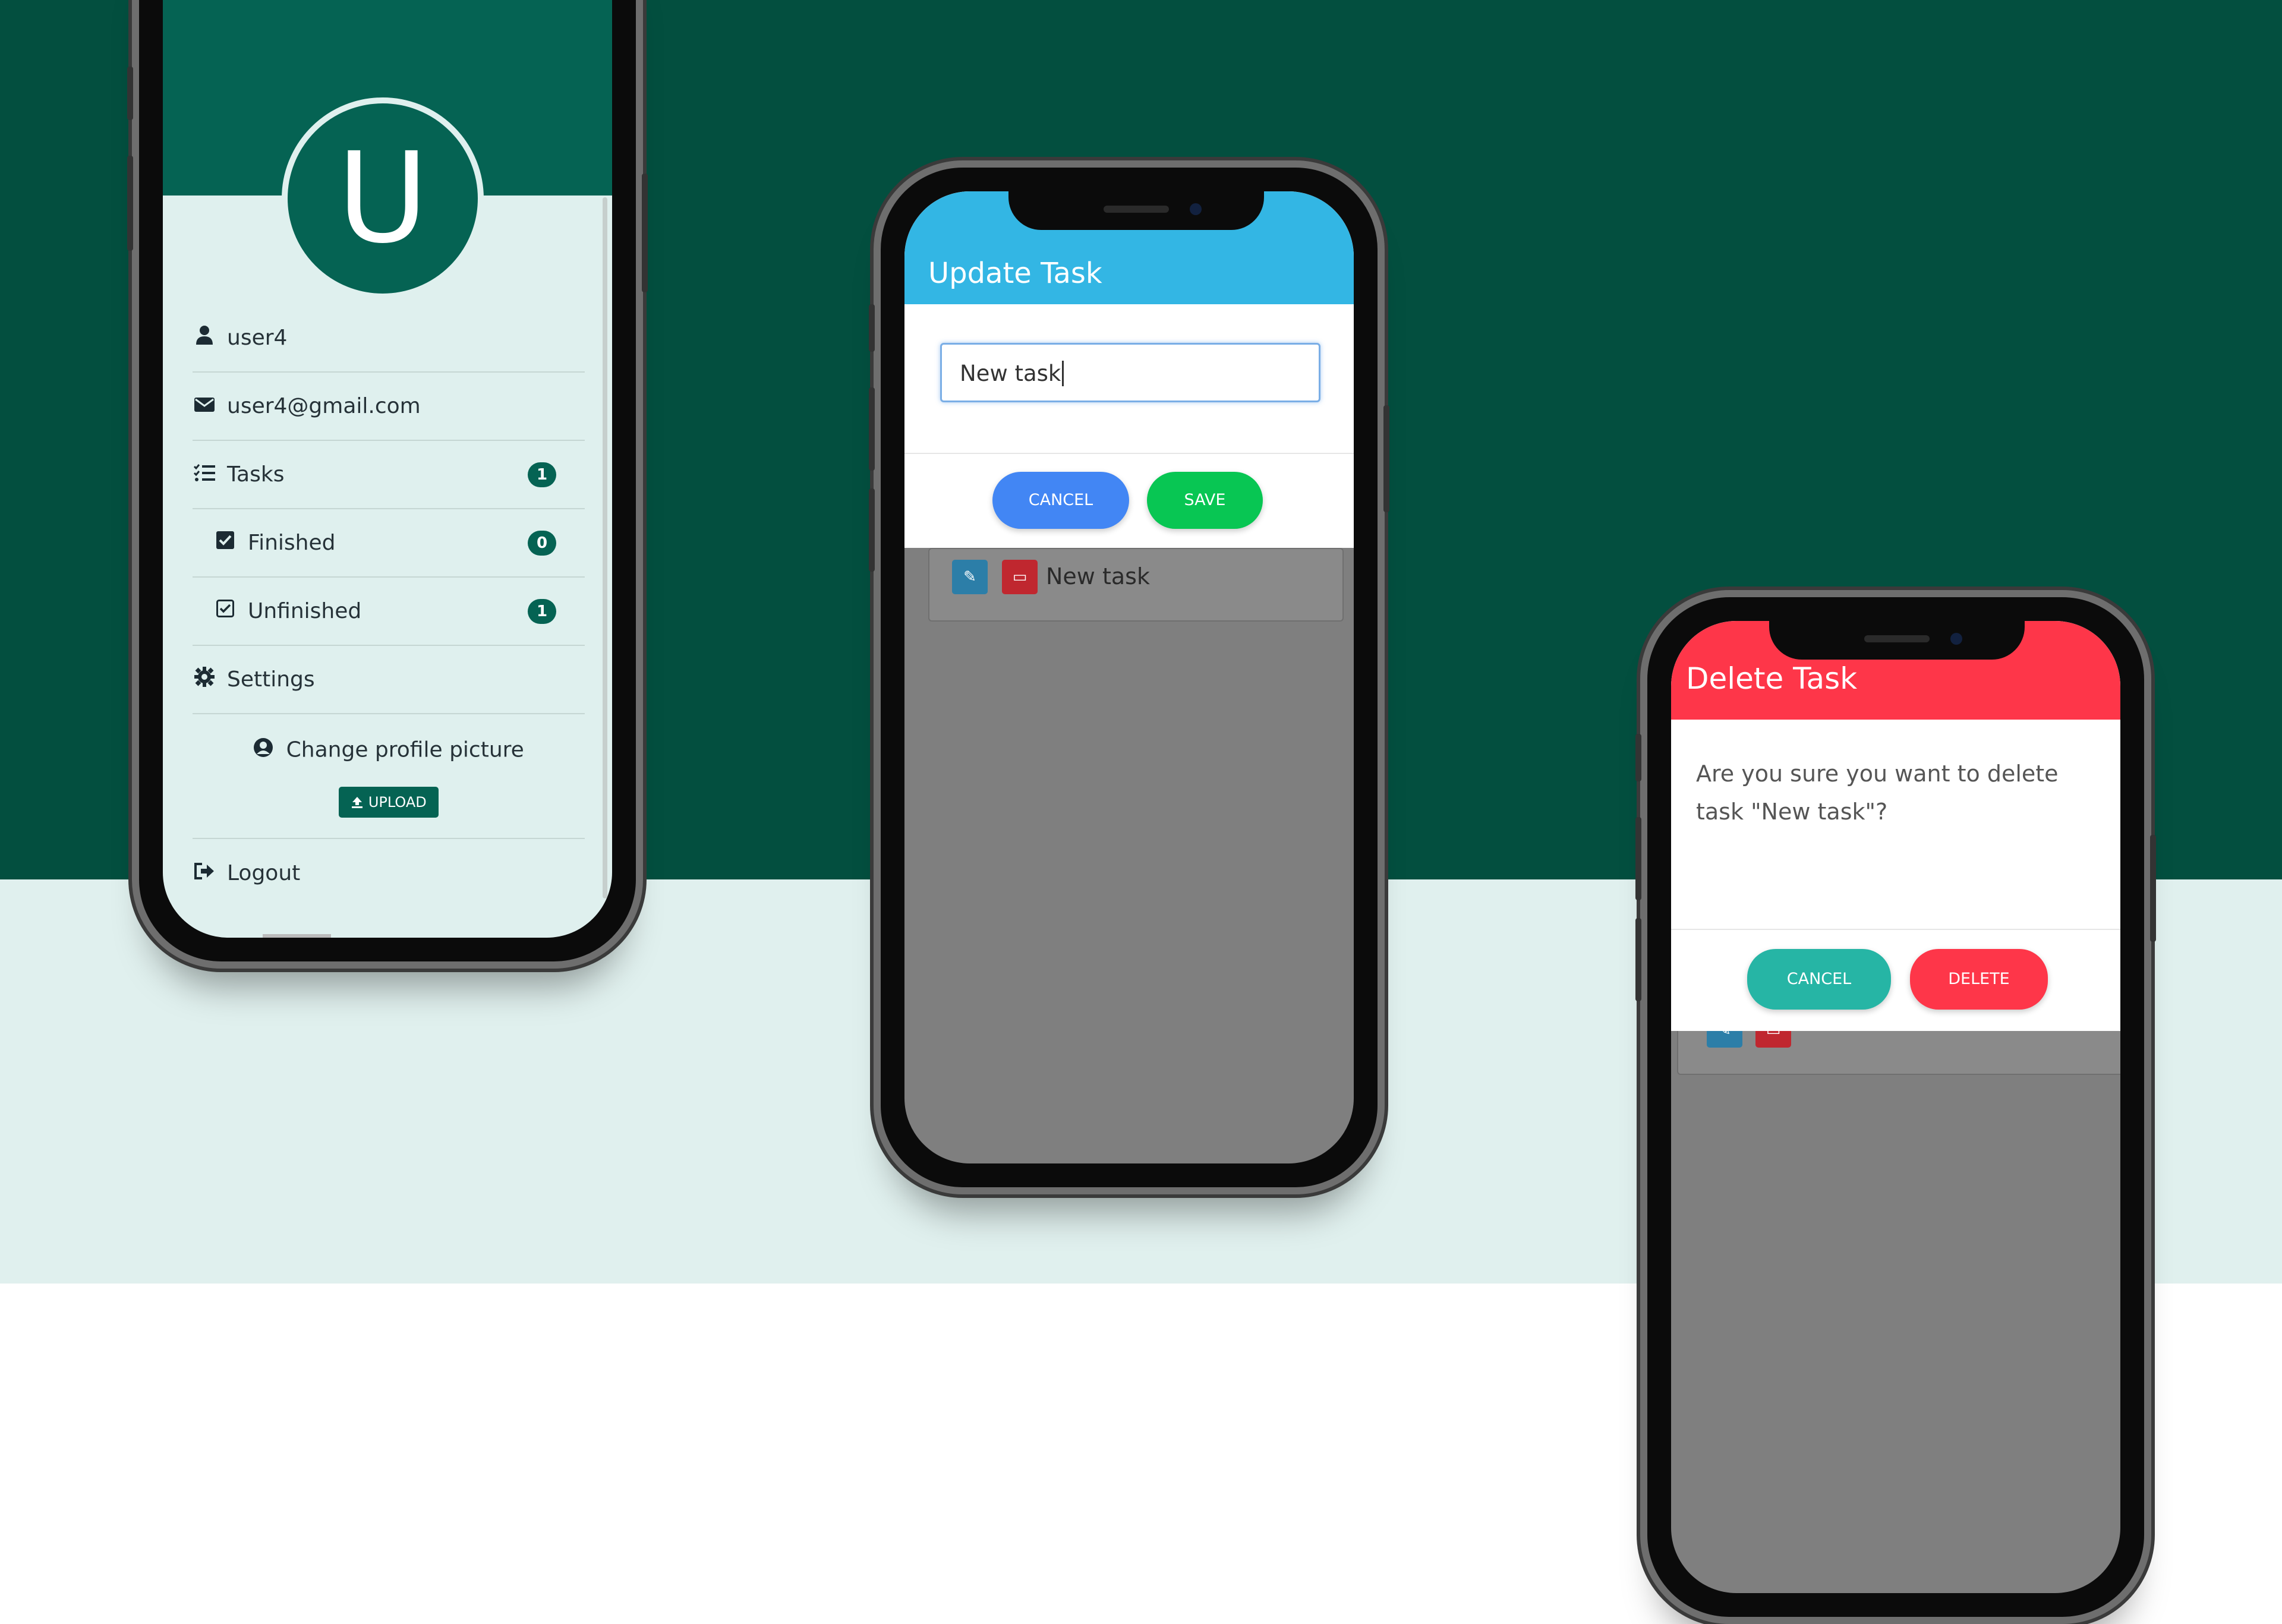 This screenshot has width=2282, height=1624. I want to click on menu-item-email: user4@gmail.com, so click(389, 407).